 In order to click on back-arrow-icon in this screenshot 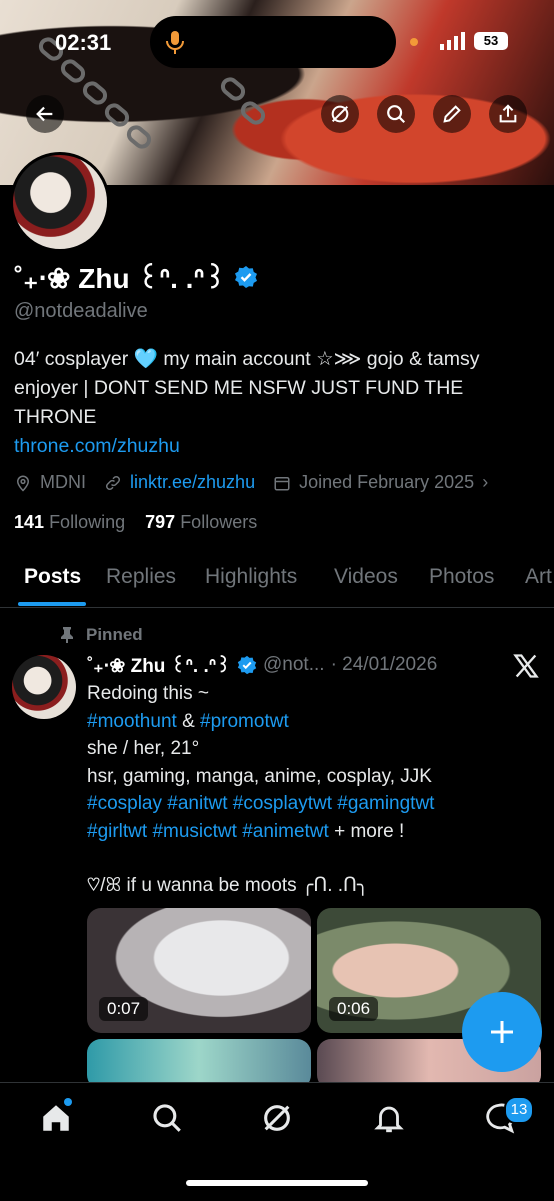, I will do `click(44, 114)`.